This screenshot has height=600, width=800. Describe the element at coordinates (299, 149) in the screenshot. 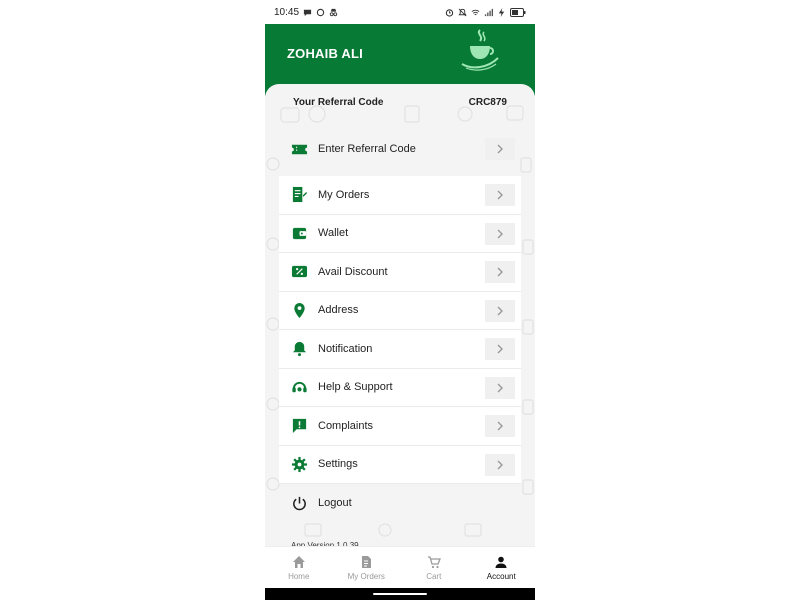

I see `ticket-icon` at that location.